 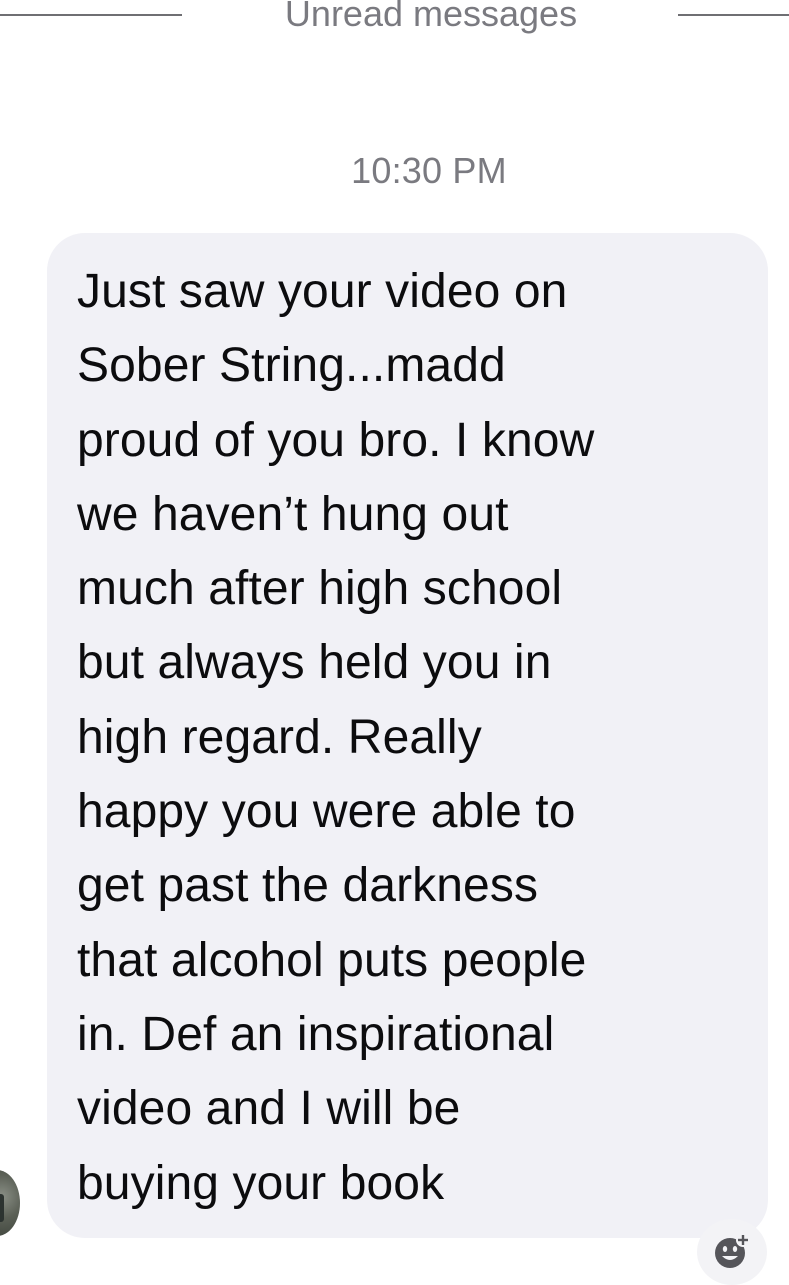 What do you see at coordinates (2, 1208) in the screenshot?
I see `avatar-figure` at bounding box center [2, 1208].